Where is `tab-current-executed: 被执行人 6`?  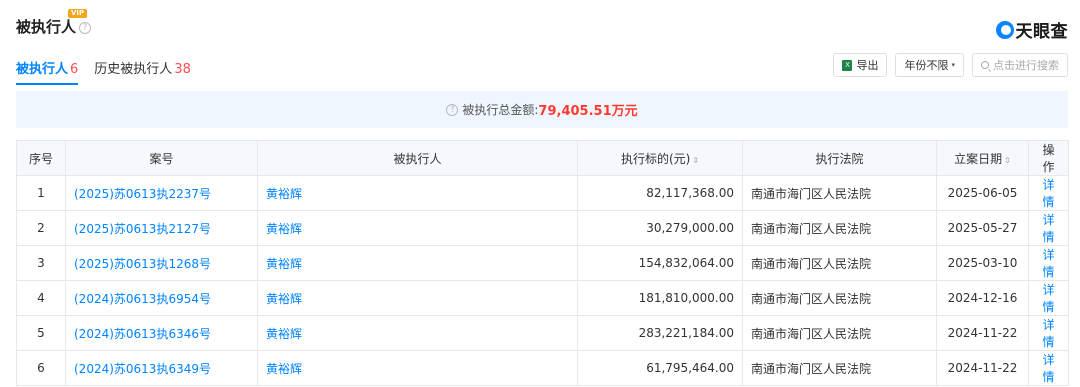 tab-current-executed: 被执行人 6 is located at coordinates (47, 71).